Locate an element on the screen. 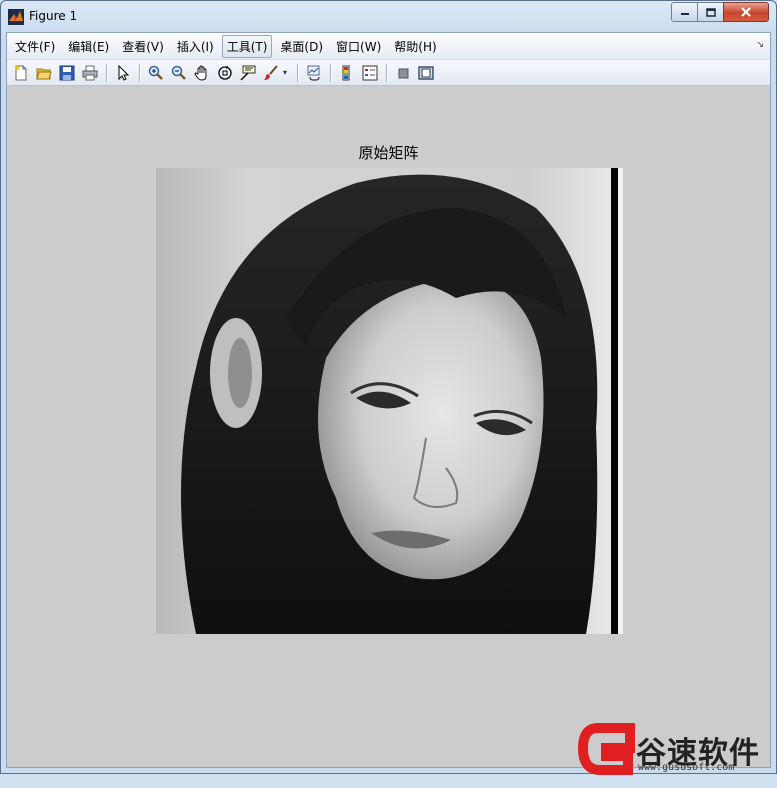  print-icon is located at coordinates (90, 72).